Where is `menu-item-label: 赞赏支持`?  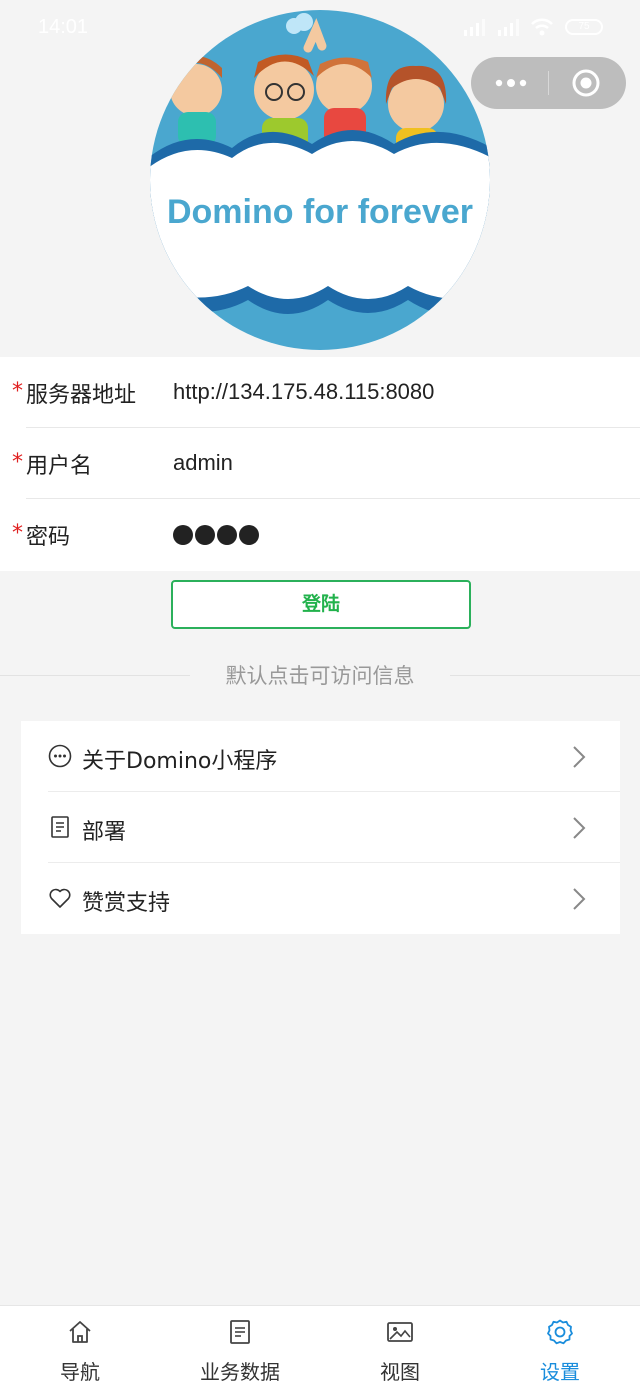
menu-item-label: 赞赏支持 is located at coordinates (126, 903).